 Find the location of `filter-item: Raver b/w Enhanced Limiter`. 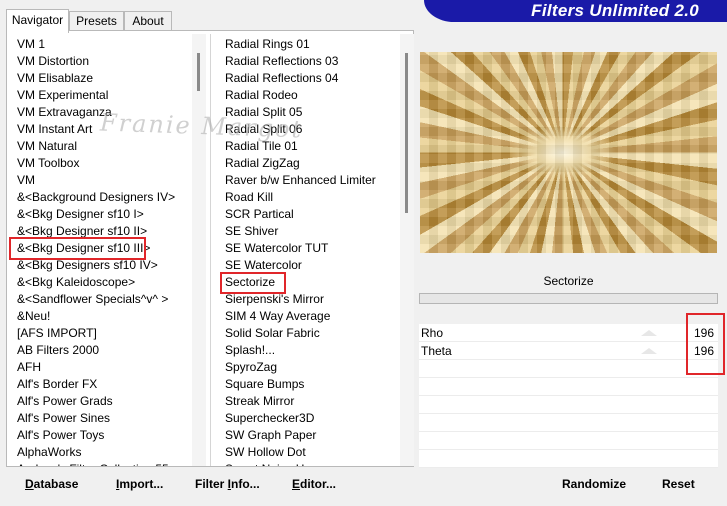

filter-item: Raver b/w Enhanced Limiter is located at coordinates (312, 180).